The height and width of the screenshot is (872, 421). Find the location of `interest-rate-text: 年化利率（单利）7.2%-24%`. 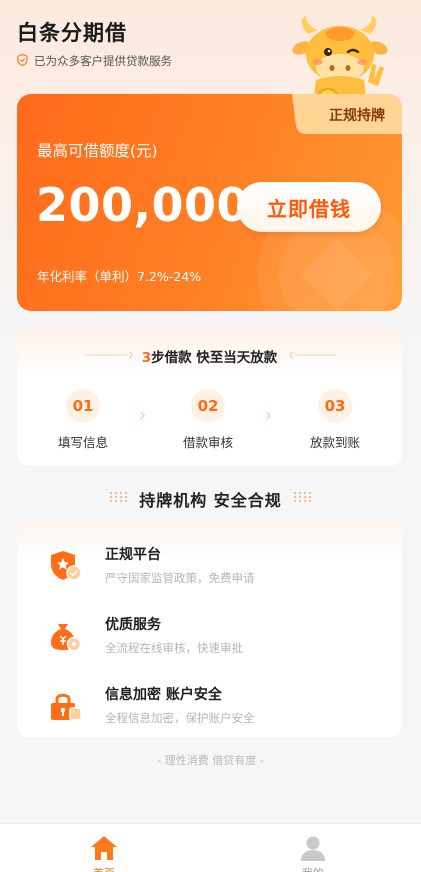

interest-rate-text: 年化利率（单利）7.2%-24% is located at coordinates (119, 276).